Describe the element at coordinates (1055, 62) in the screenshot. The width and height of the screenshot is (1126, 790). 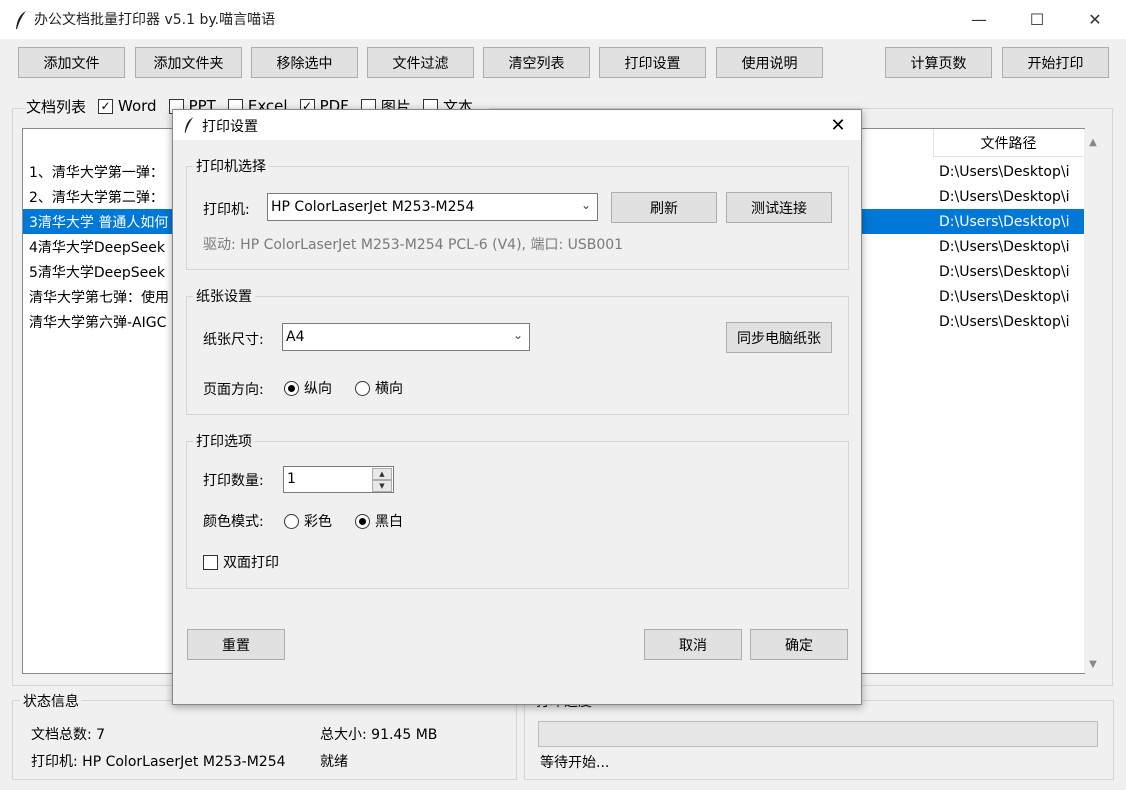
I see `start-print-button: 开始打印` at that location.